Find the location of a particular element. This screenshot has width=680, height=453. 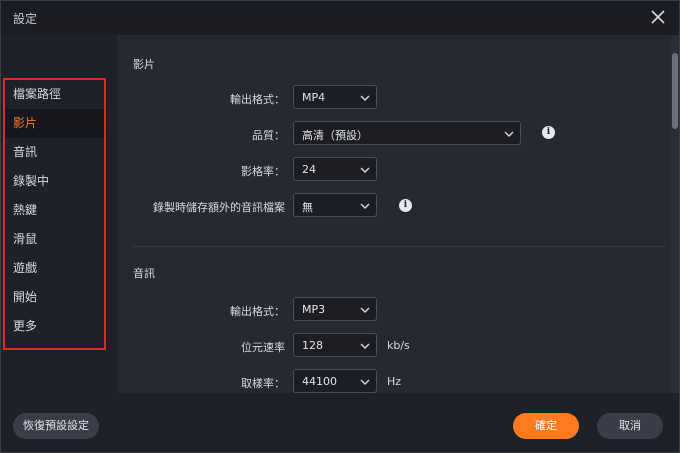

sidebar-item-hotkeys: 熱鍵 is located at coordinates (56, 210).